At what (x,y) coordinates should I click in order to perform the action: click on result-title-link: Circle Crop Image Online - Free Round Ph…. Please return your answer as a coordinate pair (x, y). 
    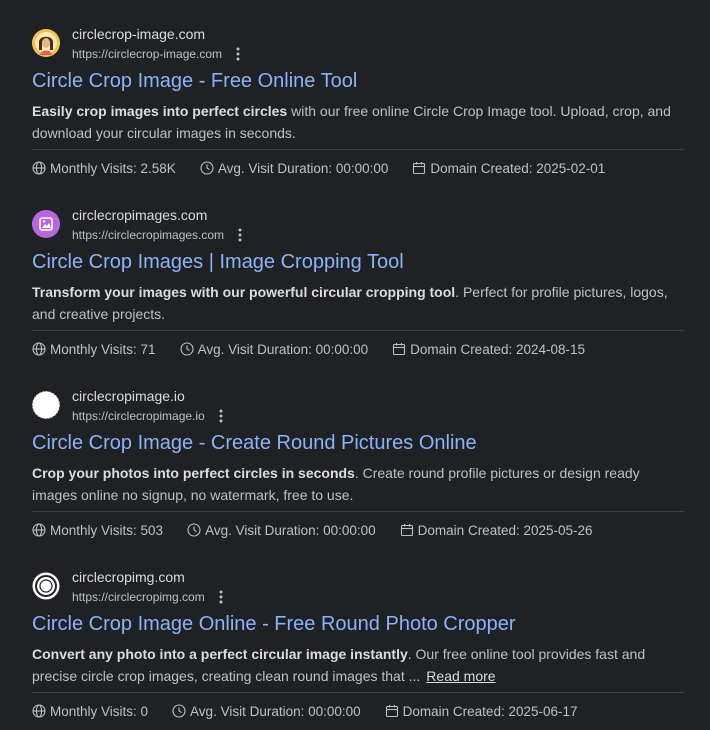
    Looking at the image, I should click on (274, 624).